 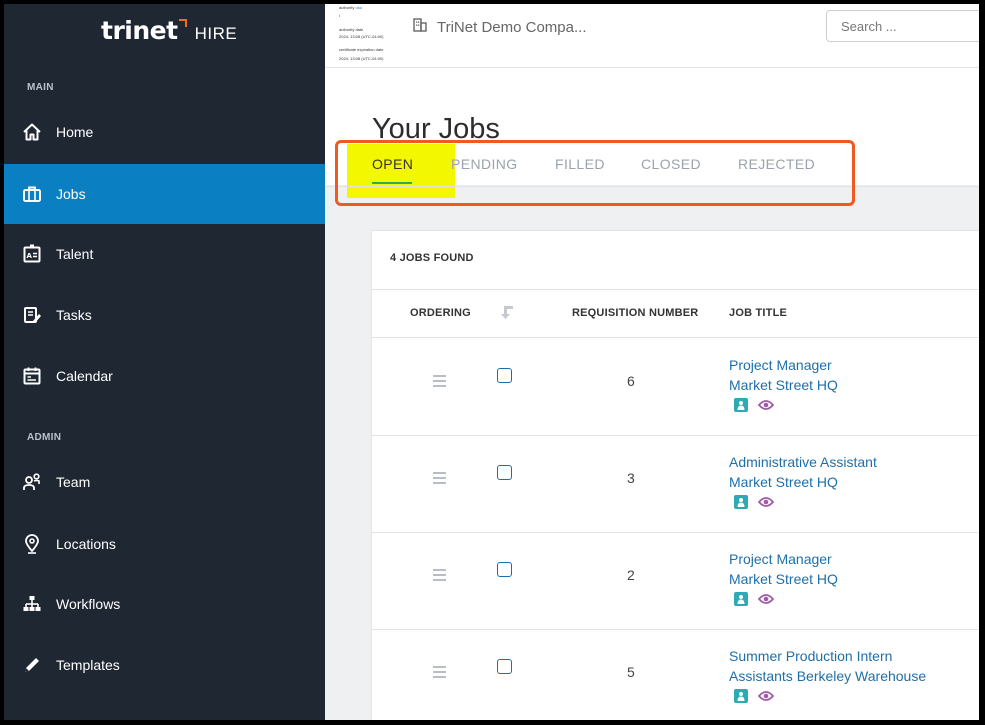 What do you see at coordinates (420, 27) in the screenshot?
I see `building-icon` at bounding box center [420, 27].